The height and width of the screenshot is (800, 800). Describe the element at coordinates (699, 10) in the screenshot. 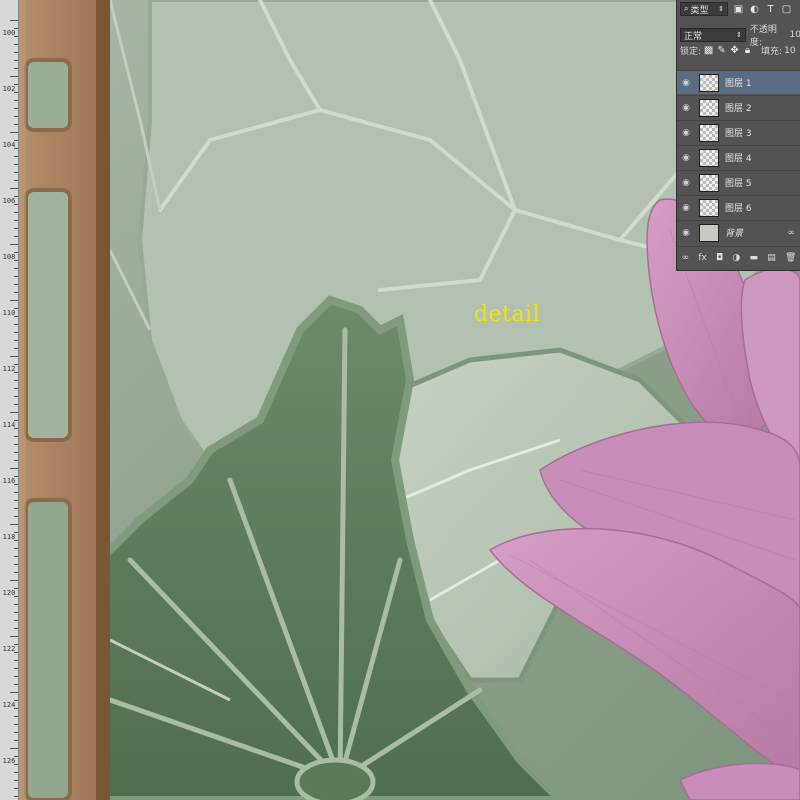

I see `kind-filter-label: 类型` at that location.